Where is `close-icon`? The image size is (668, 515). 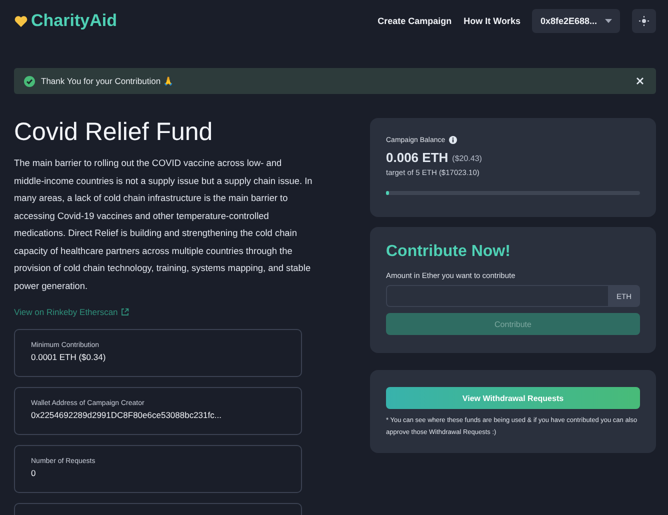 close-icon is located at coordinates (640, 81).